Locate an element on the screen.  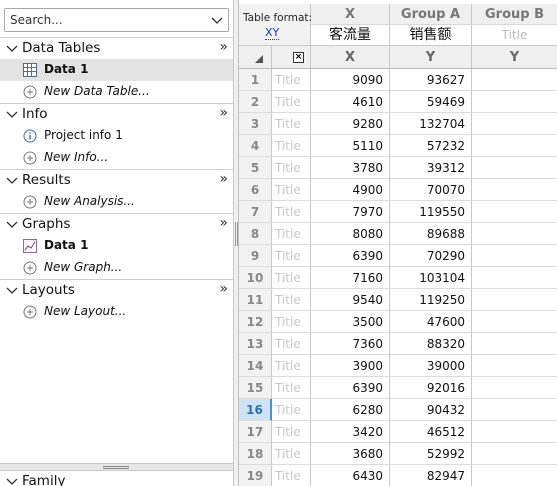
table-row: 4 Title 5110 57232 is located at coordinates (398, 146).